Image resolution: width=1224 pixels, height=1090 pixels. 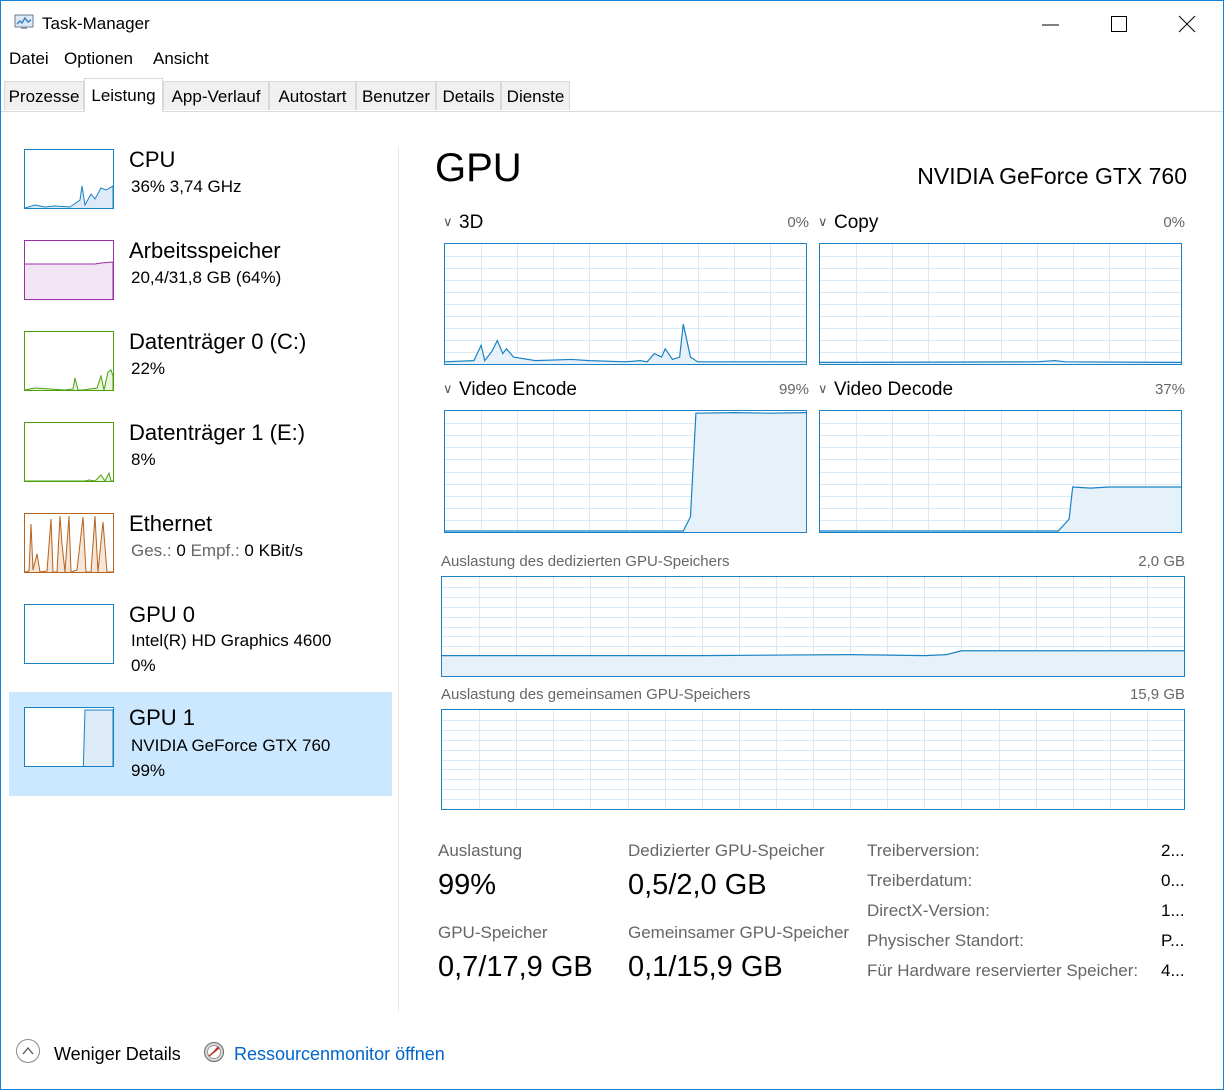 I want to click on tab-benutzer: Benutzer, so click(x=396, y=95).